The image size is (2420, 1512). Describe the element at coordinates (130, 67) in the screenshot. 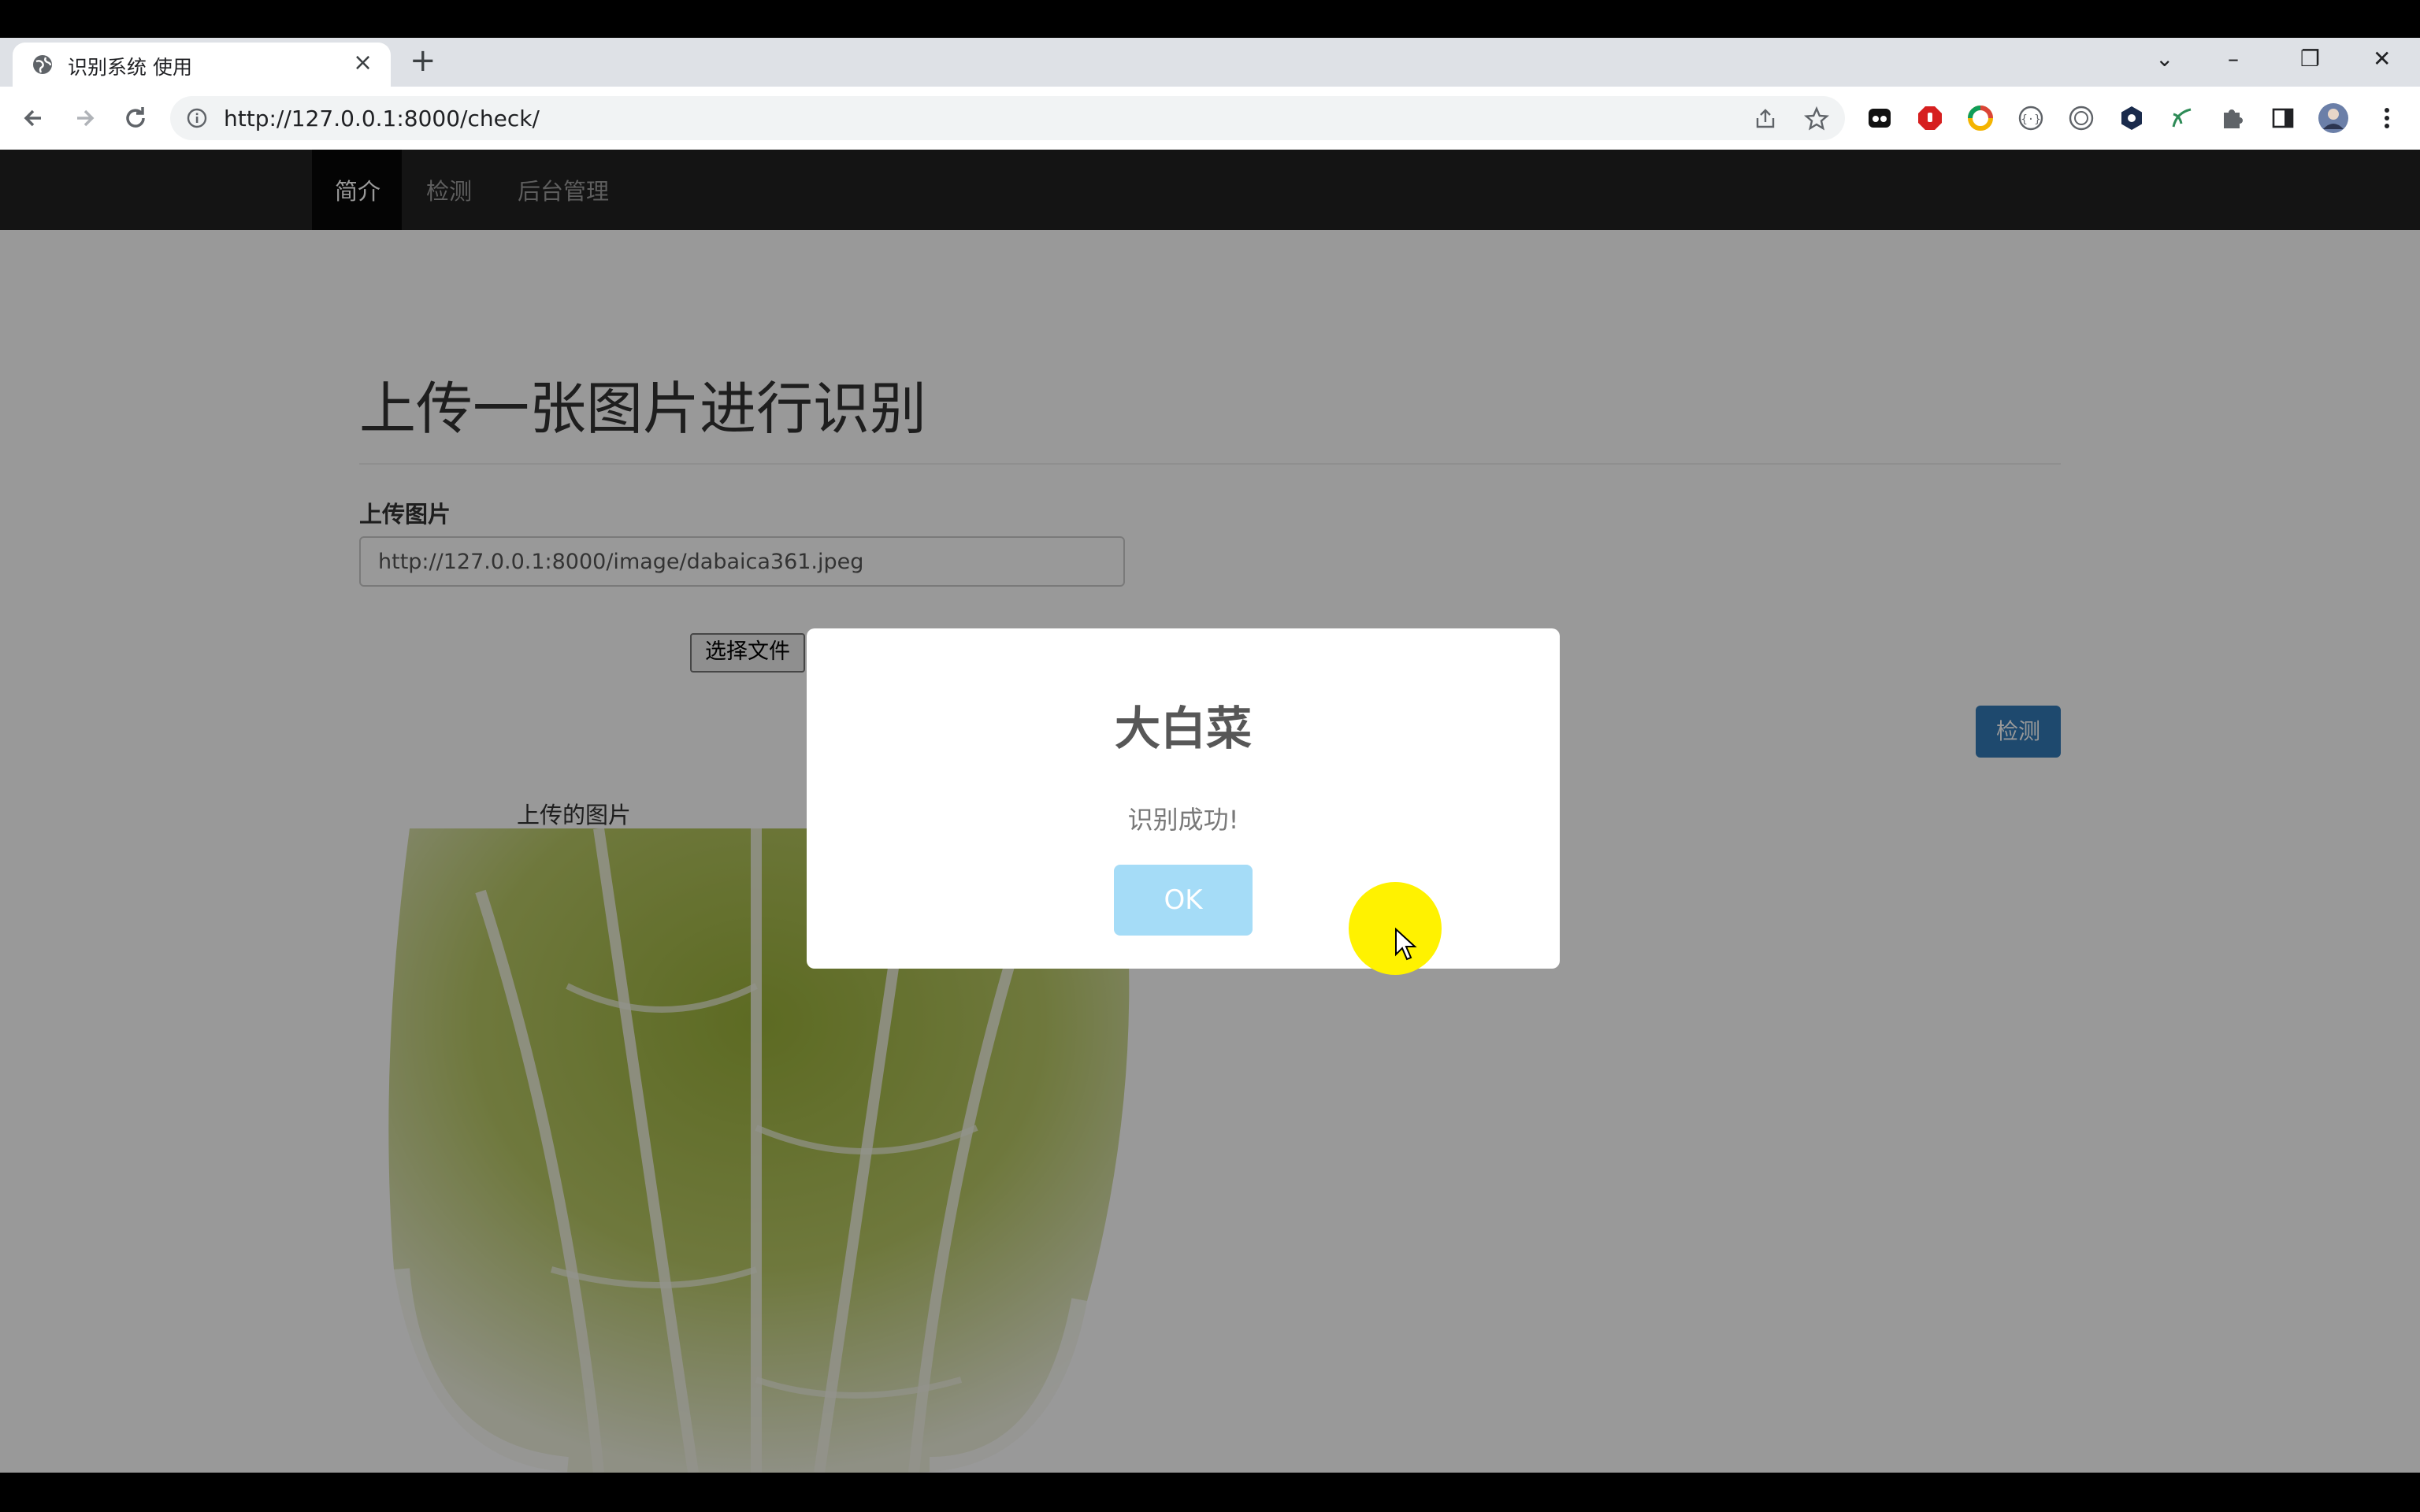

I see `tab-title: 识别系统 使用` at that location.